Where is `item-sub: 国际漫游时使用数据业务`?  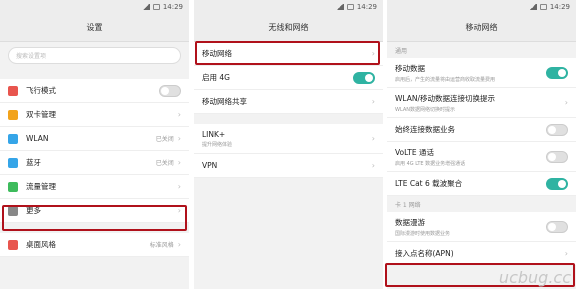
item-sub: 国际漫游时使用数据业务 is located at coordinates (423, 233).